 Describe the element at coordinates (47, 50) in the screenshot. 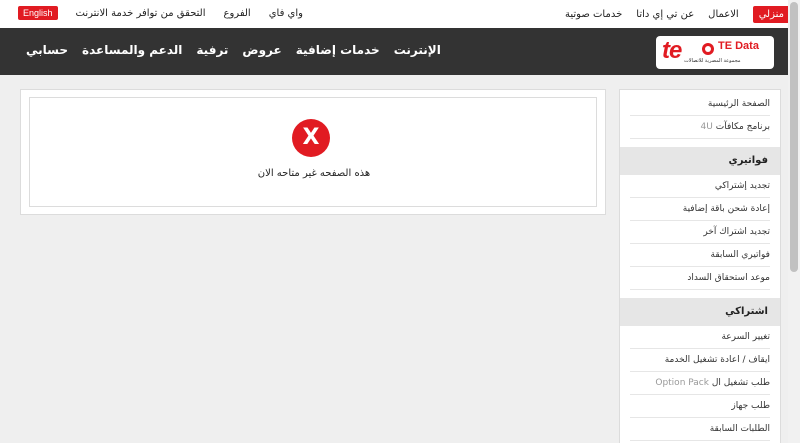

I see `nav-item-my-account: حسابي` at that location.